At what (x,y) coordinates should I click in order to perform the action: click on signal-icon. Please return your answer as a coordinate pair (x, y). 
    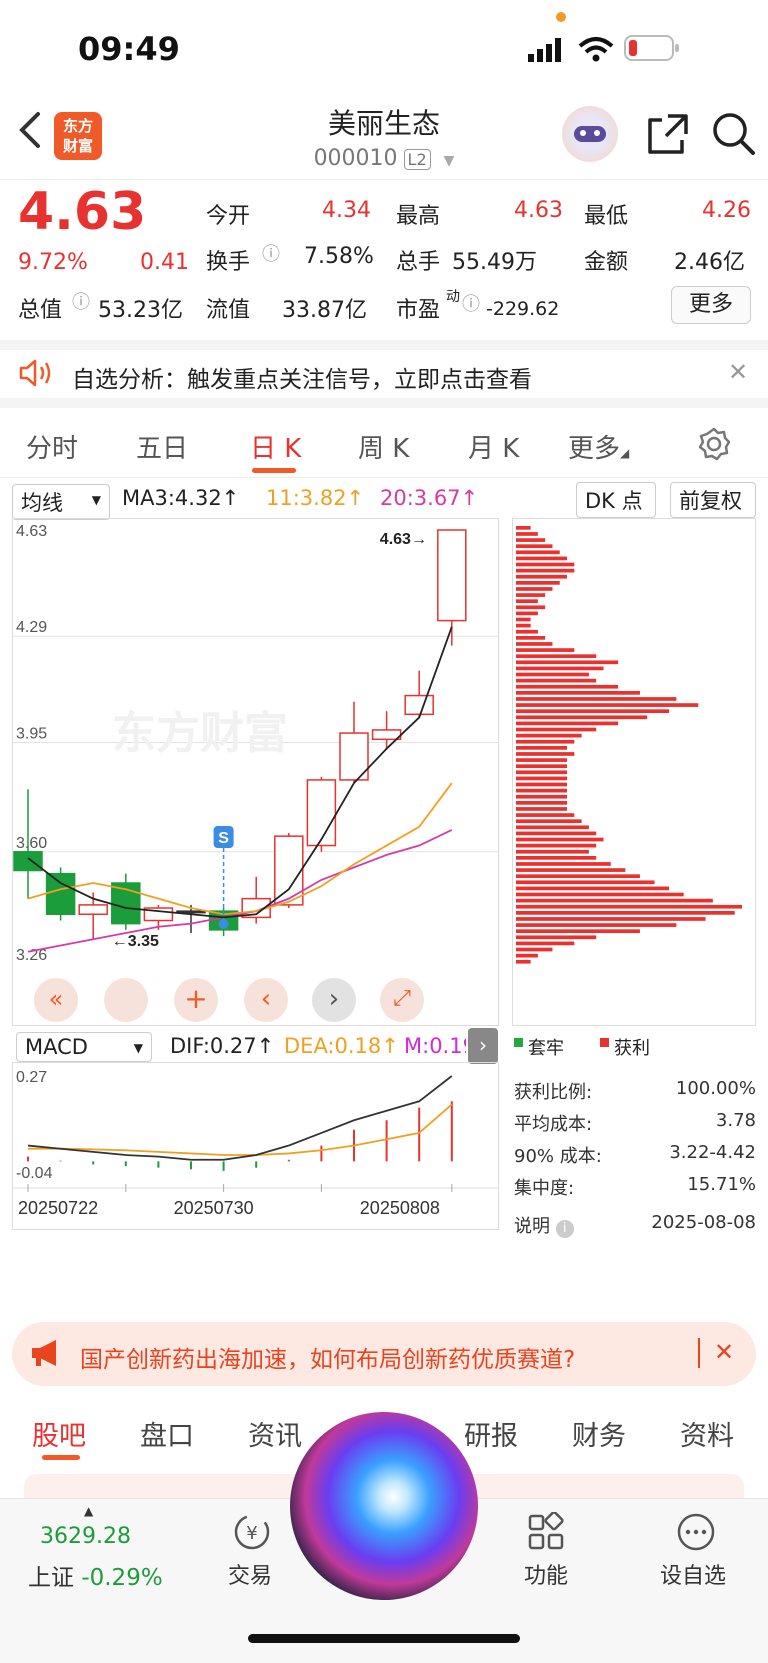
    Looking at the image, I should click on (544, 50).